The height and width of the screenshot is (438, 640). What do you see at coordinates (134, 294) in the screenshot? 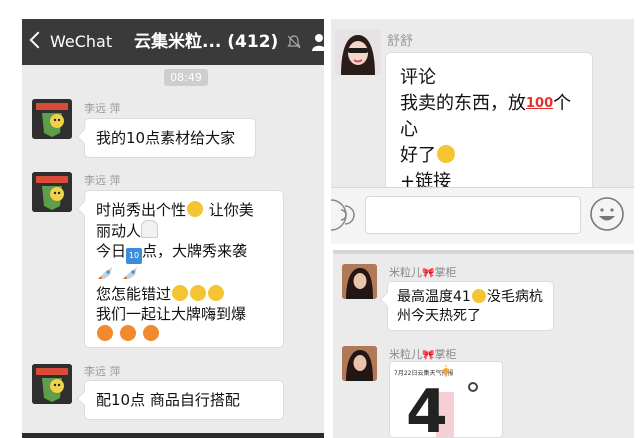
I see `message-text: 您怎能错过` at bounding box center [134, 294].